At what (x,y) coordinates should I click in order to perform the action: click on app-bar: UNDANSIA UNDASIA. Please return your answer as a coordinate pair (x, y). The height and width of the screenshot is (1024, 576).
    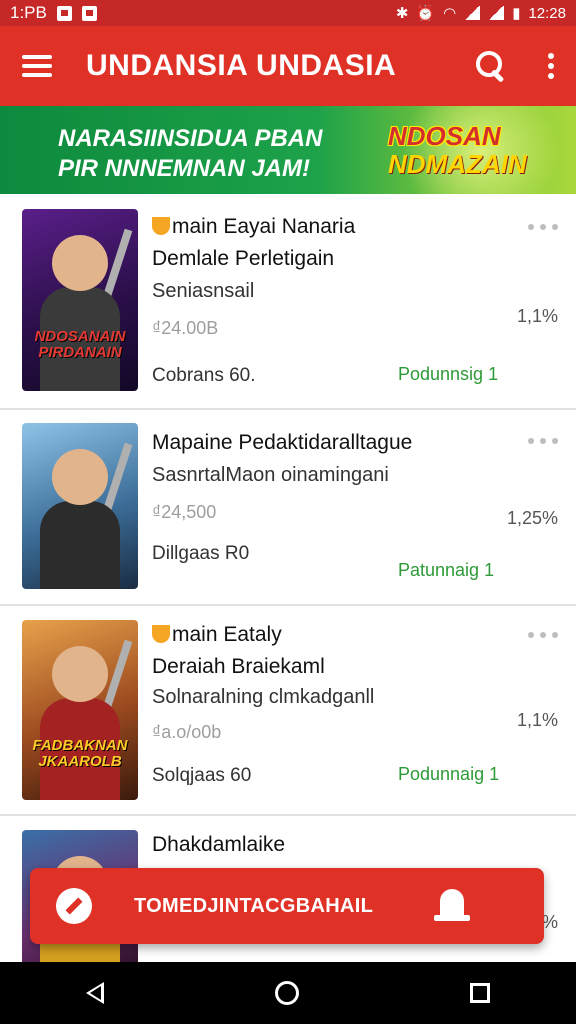
    Looking at the image, I should click on (288, 66).